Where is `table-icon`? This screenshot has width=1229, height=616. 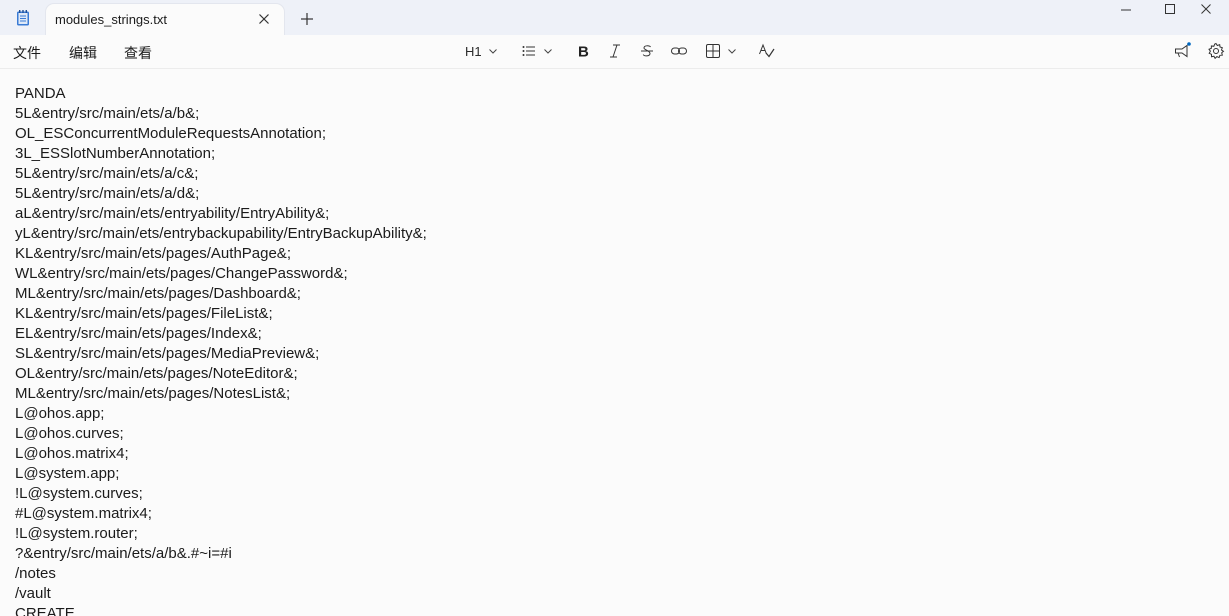 table-icon is located at coordinates (713, 51).